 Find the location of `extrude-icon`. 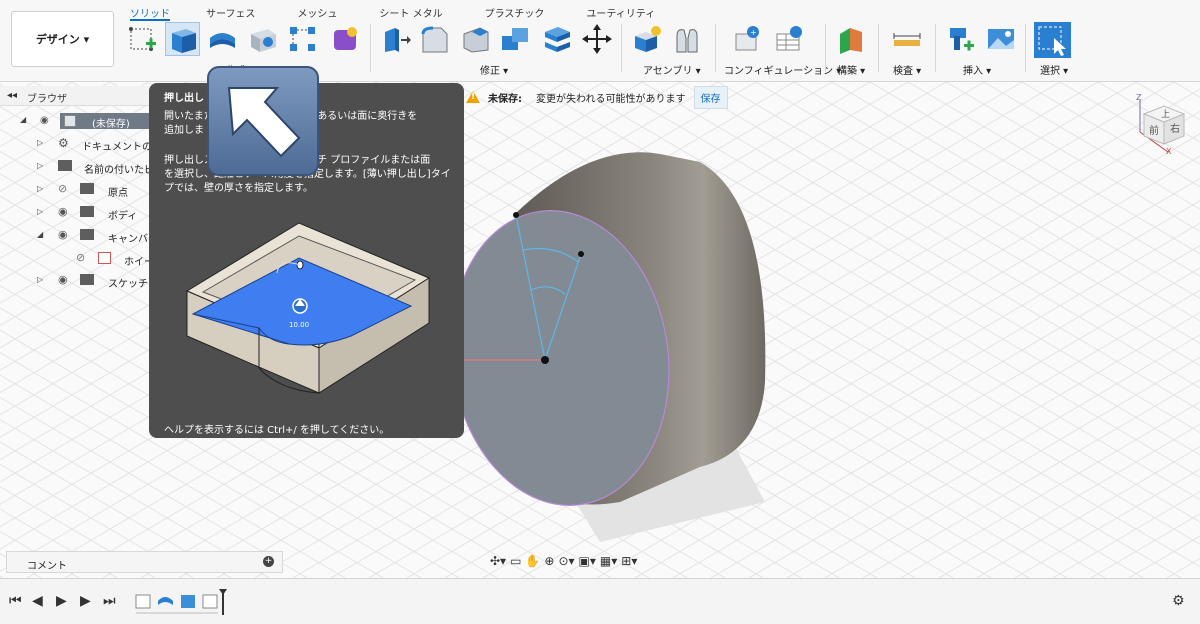

extrude-icon is located at coordinates (184, 41).